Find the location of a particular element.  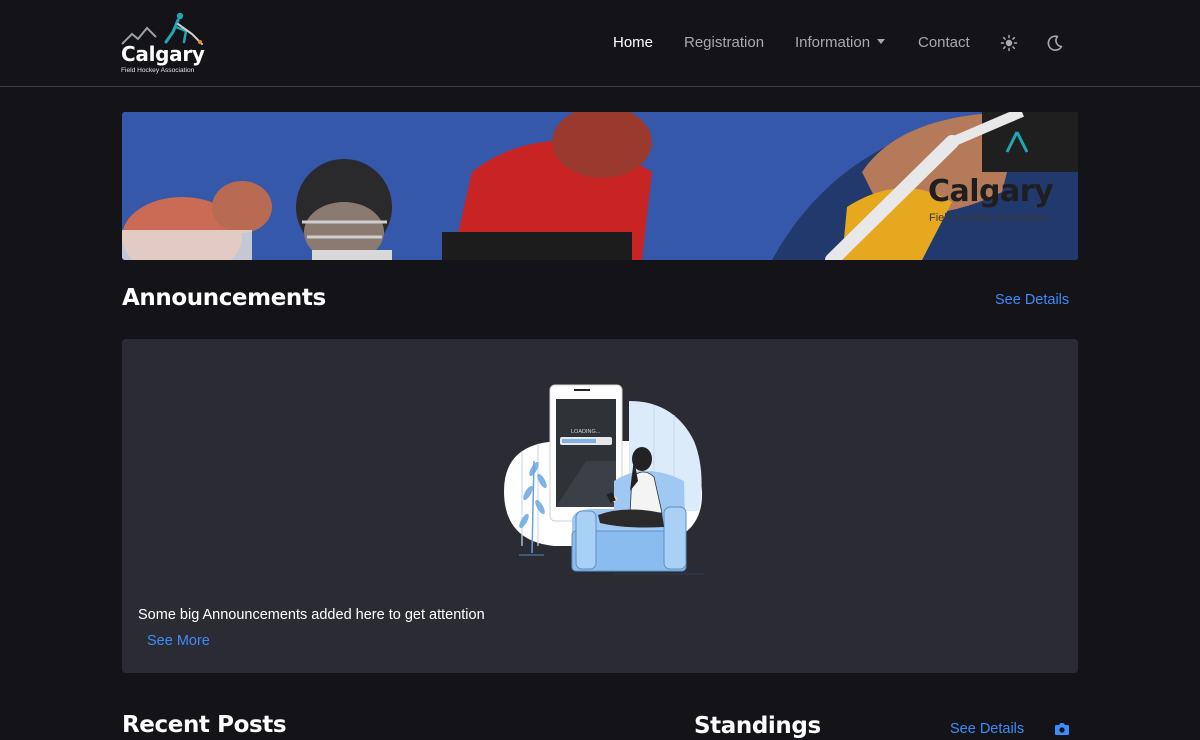

banner-logo-name: Calgary is located at coordinates (991, 191).